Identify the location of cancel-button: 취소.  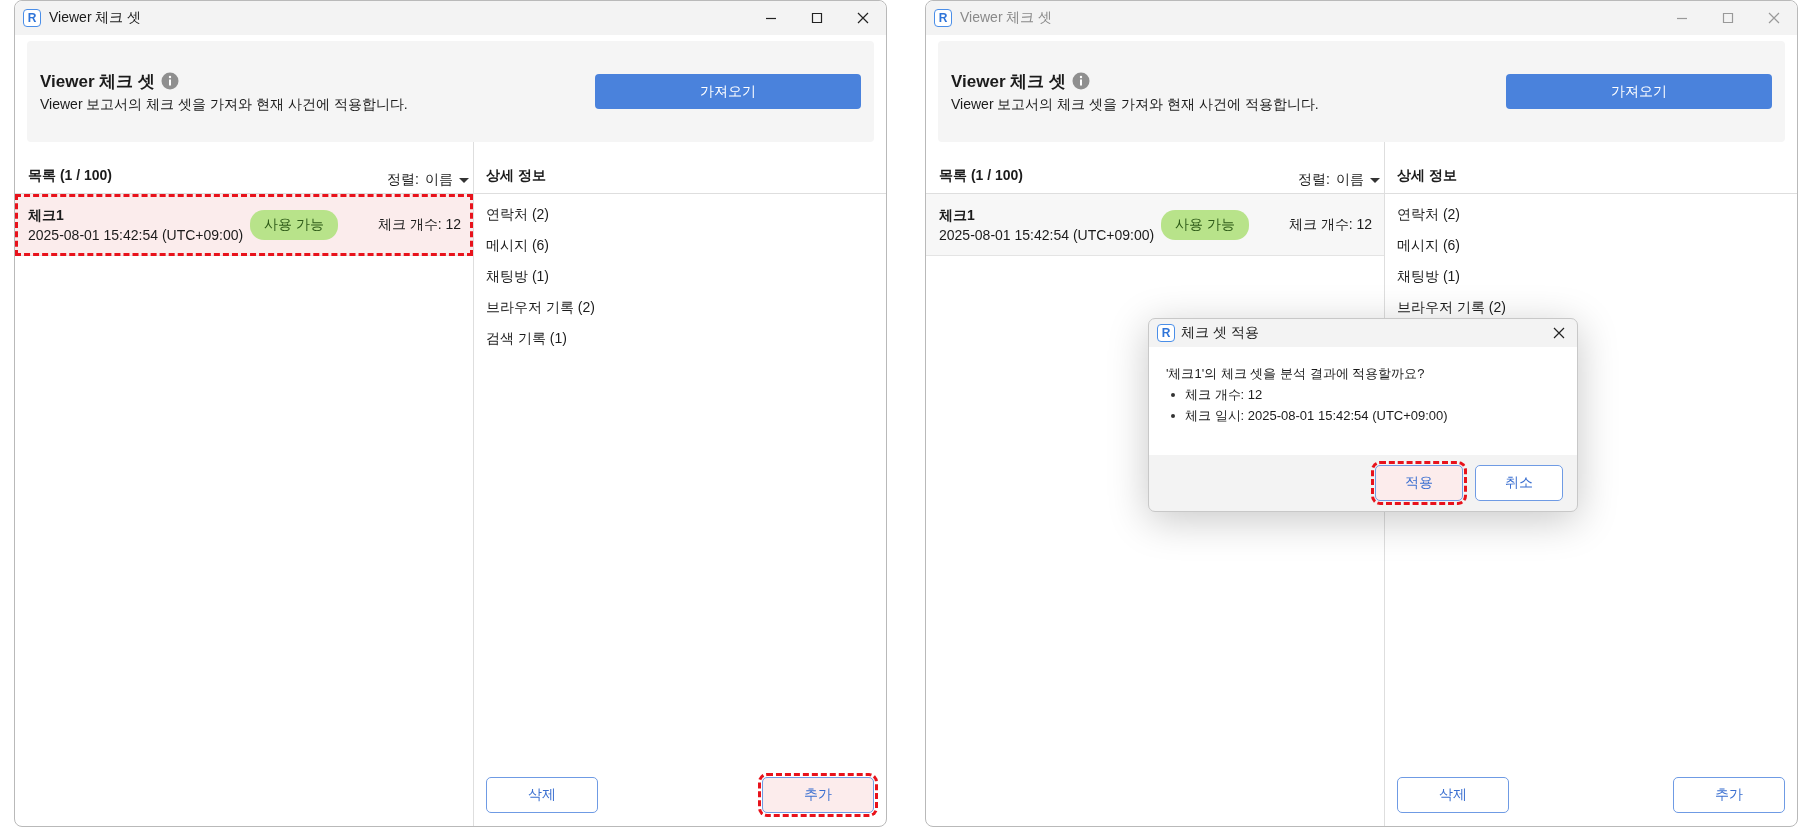
(1519, 483).